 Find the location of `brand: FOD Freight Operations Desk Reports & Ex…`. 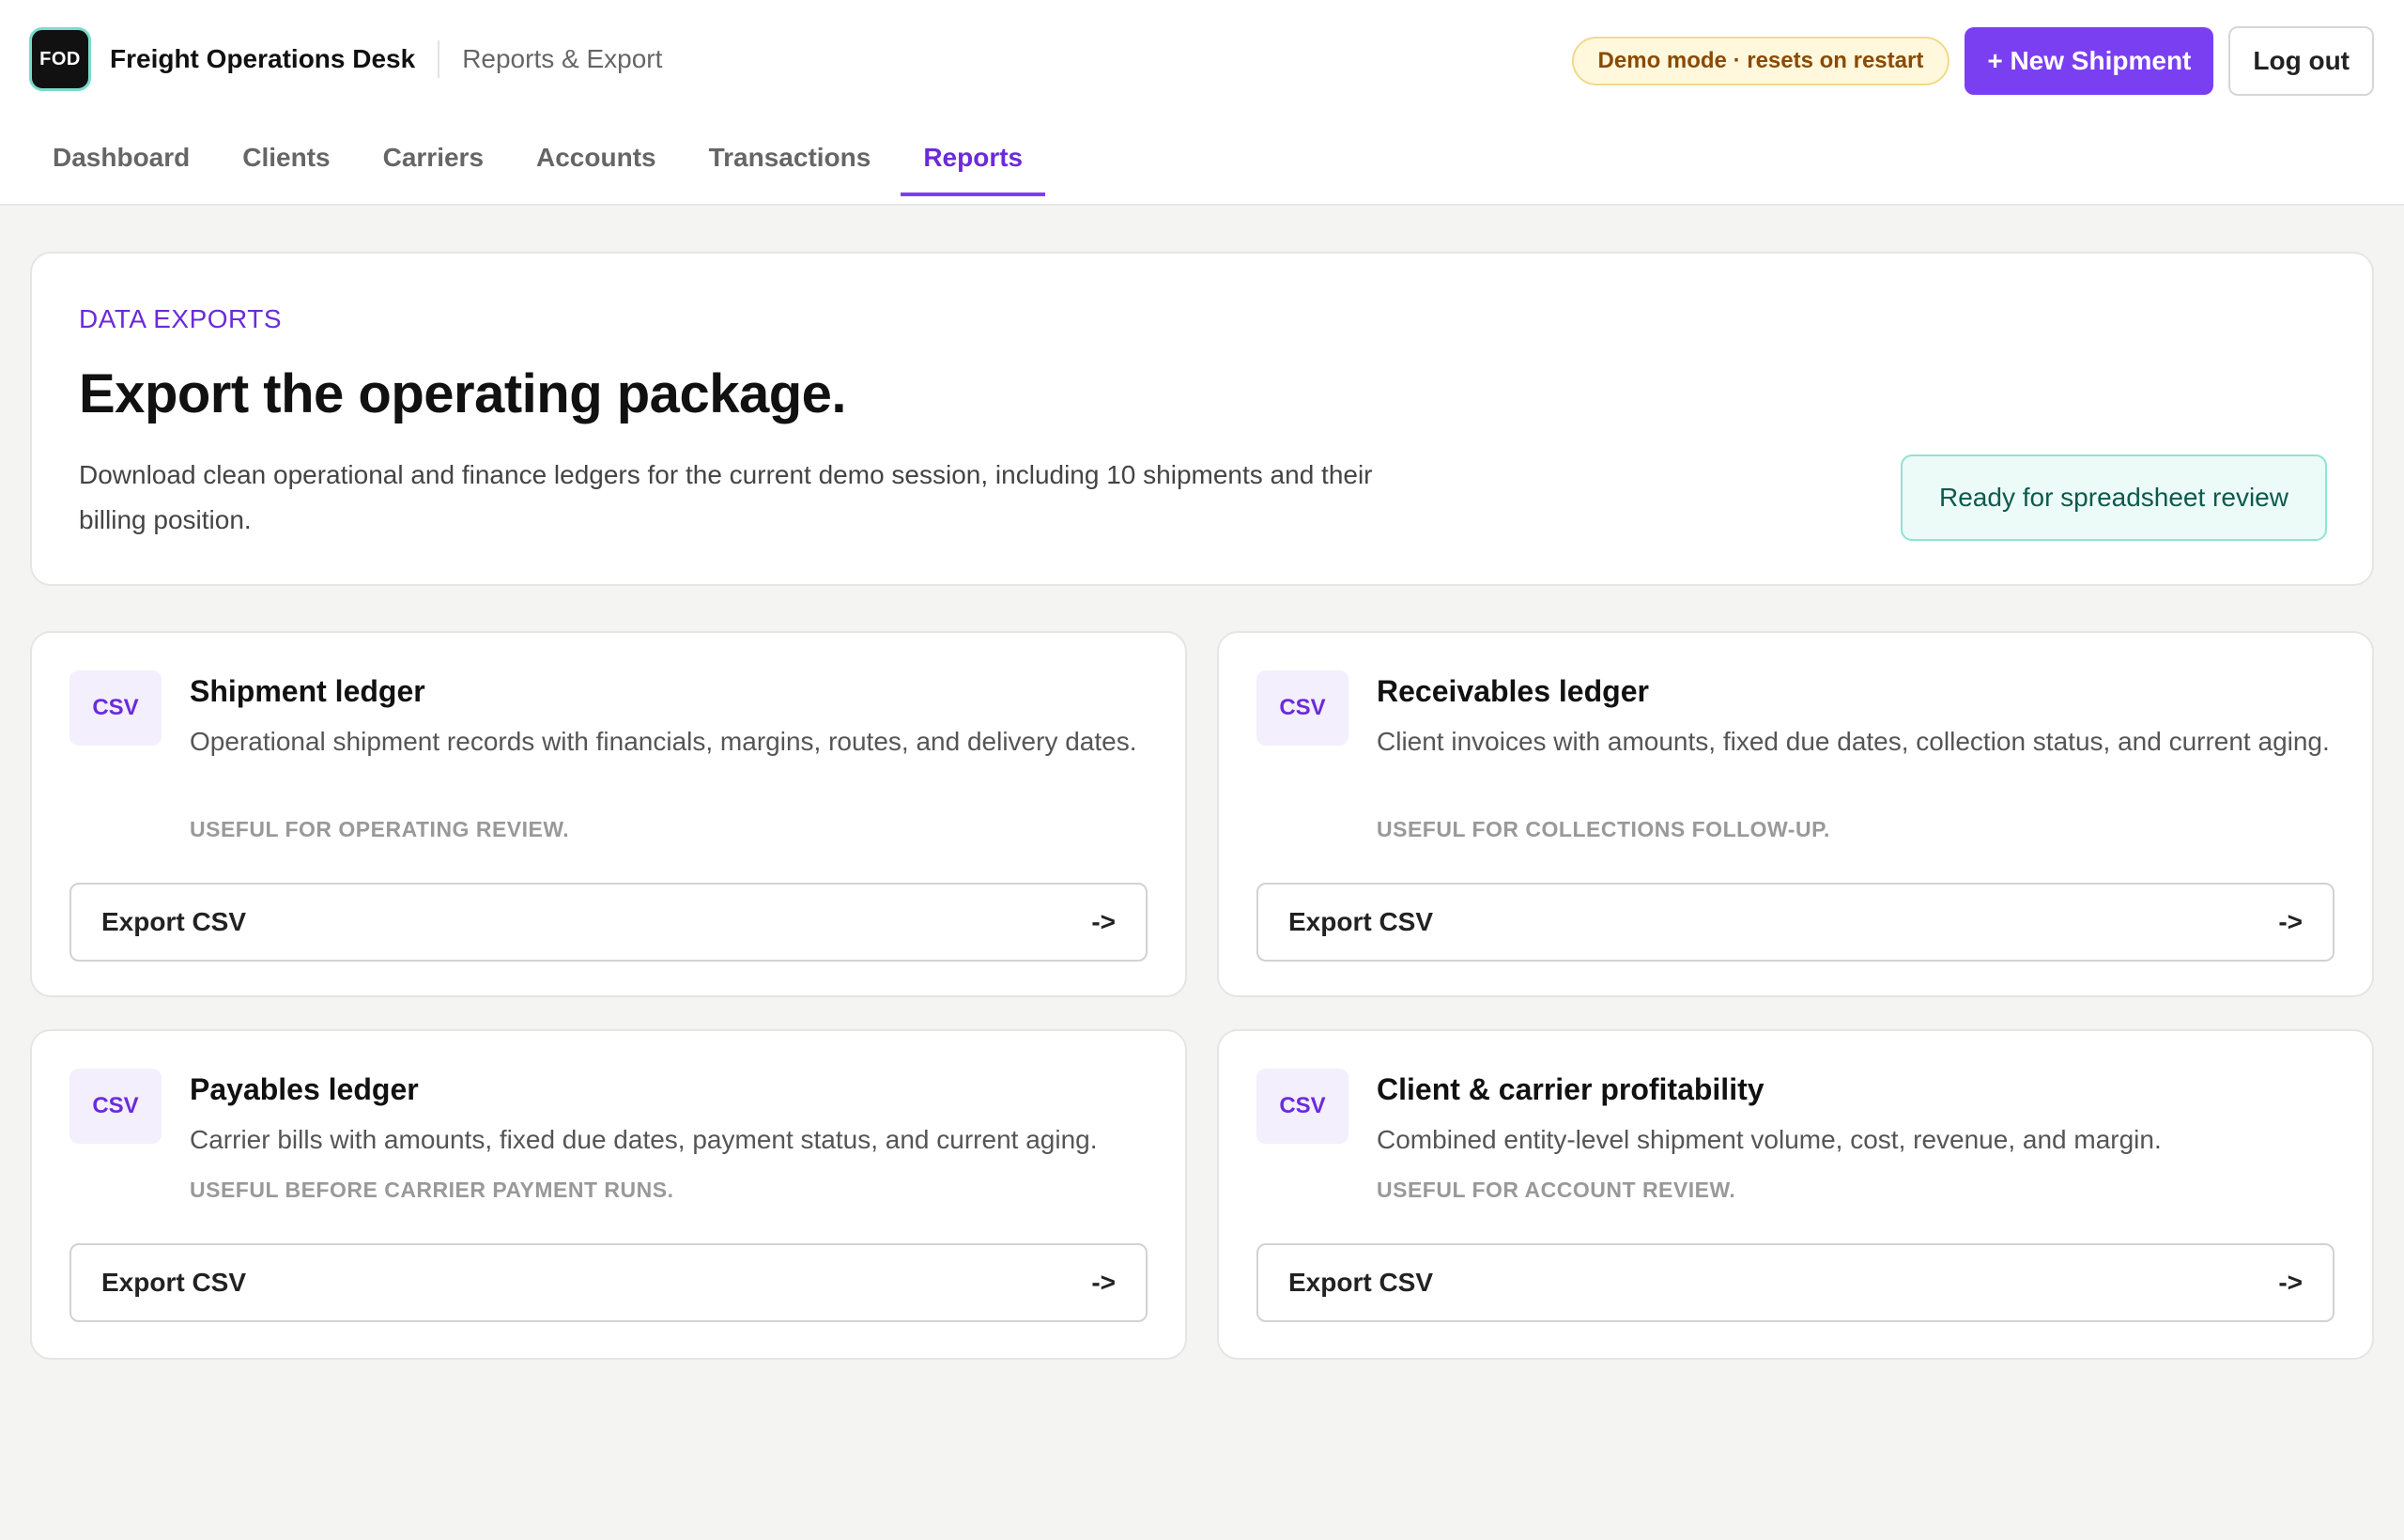

brand: FOD Freight Operations Desk Reports & Ex… is located at coordinates (345, 59).